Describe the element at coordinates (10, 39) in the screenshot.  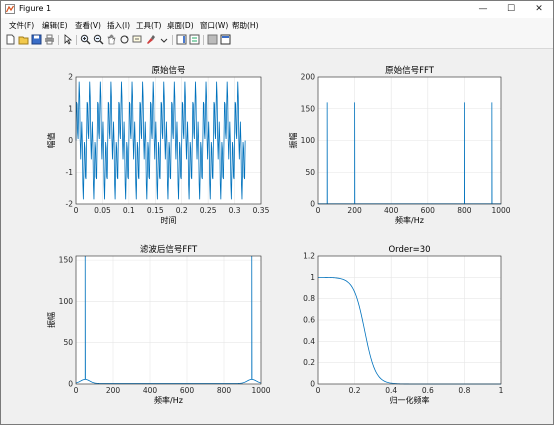
I see `new-figure-icon` at that location.